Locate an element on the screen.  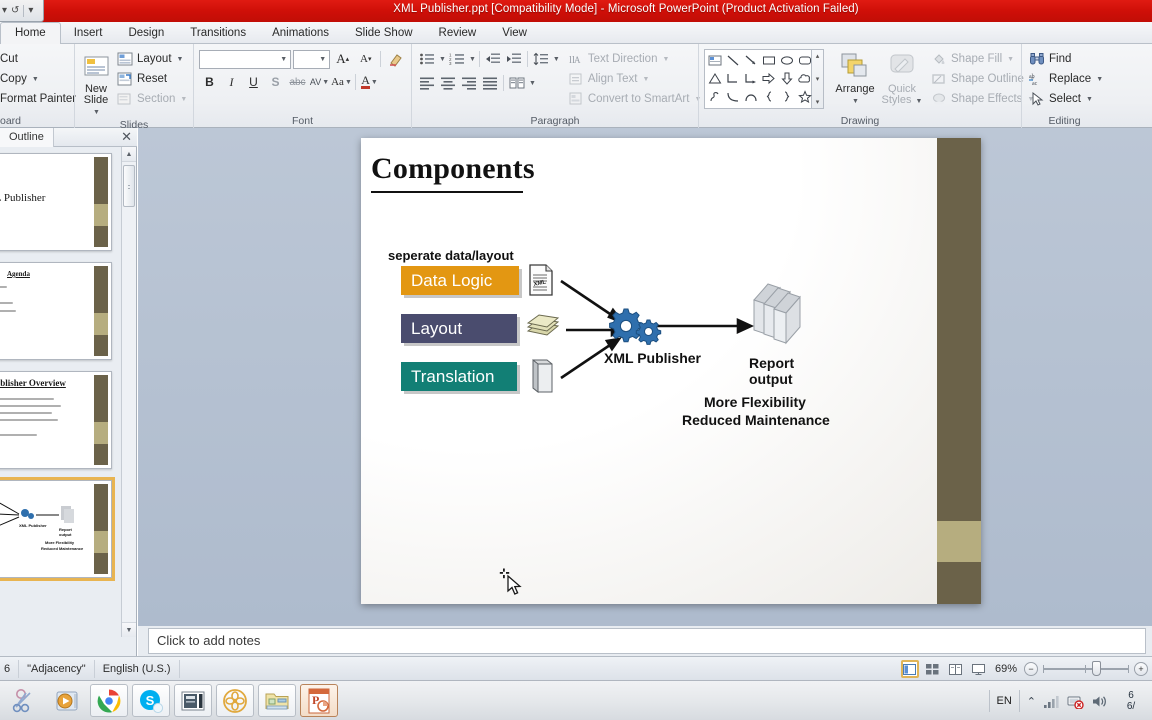
slide-counter: 6 is located at coordinates (10, 668).